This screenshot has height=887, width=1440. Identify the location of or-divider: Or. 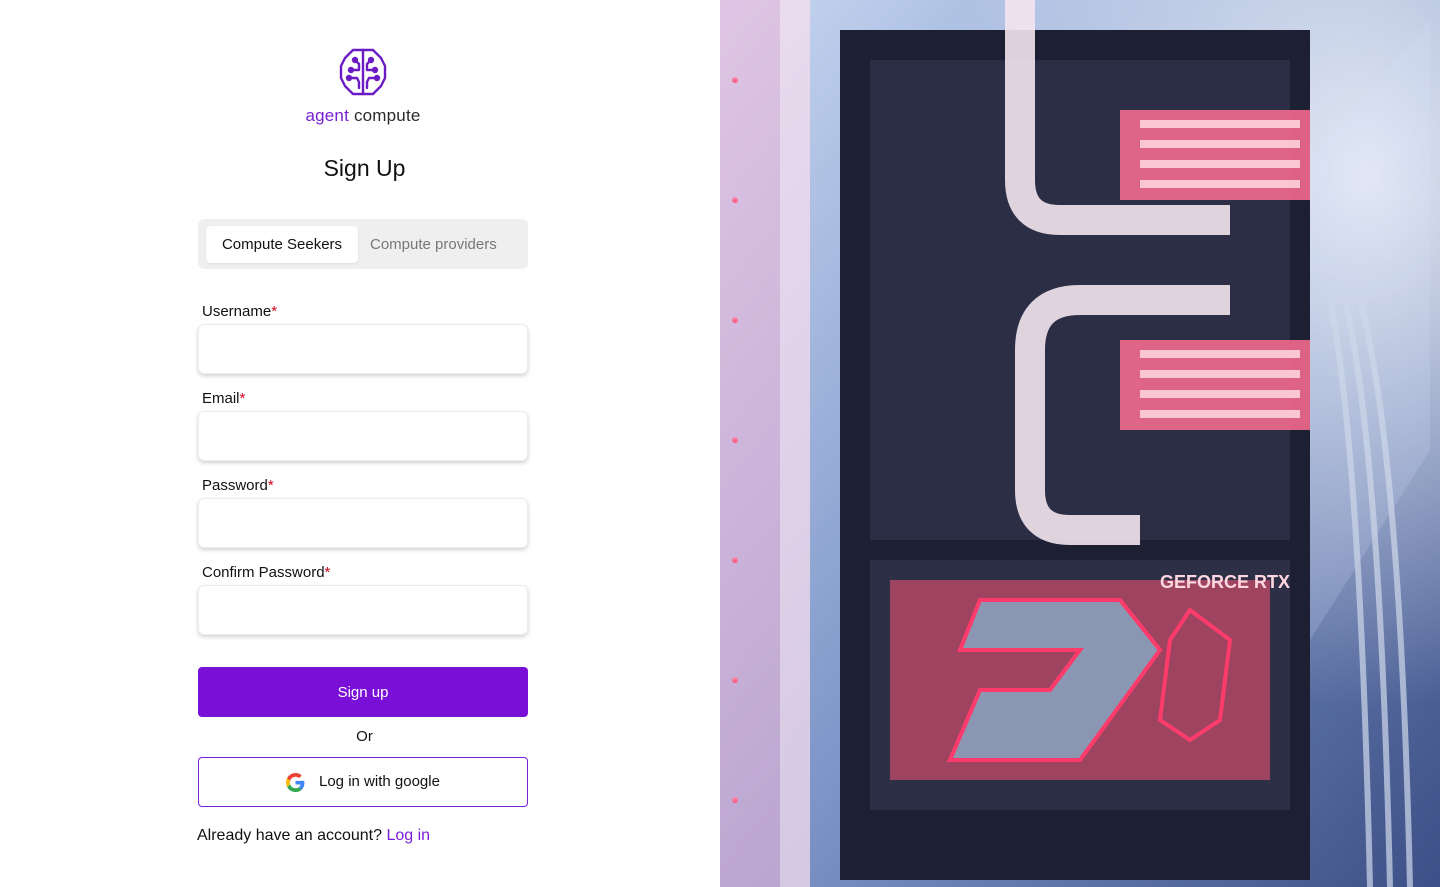
(364, 736).